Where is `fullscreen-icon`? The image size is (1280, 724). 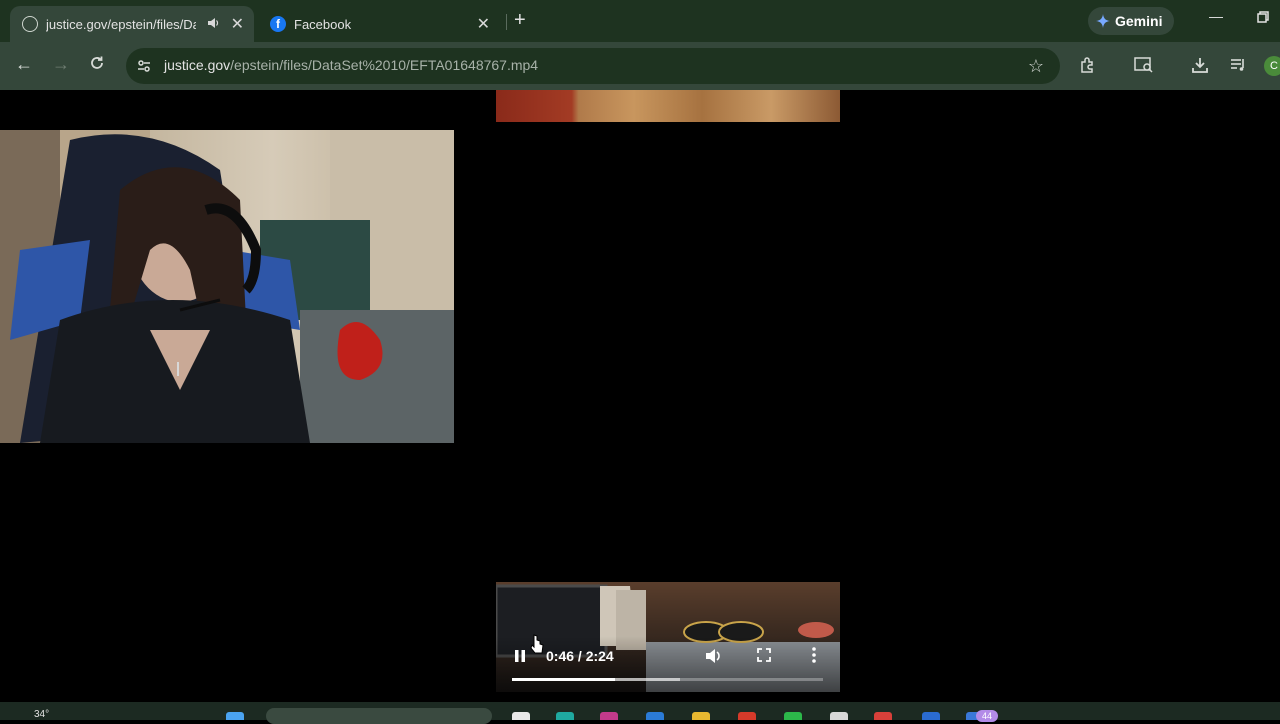 fullscreen-icon is located at coordinates (764, 657).